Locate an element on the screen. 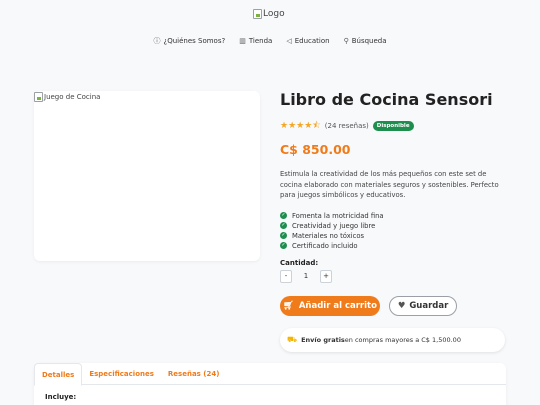  shipping-text: en compras mayores a C$ 1,500.00 is located at coordinates (402, 339).